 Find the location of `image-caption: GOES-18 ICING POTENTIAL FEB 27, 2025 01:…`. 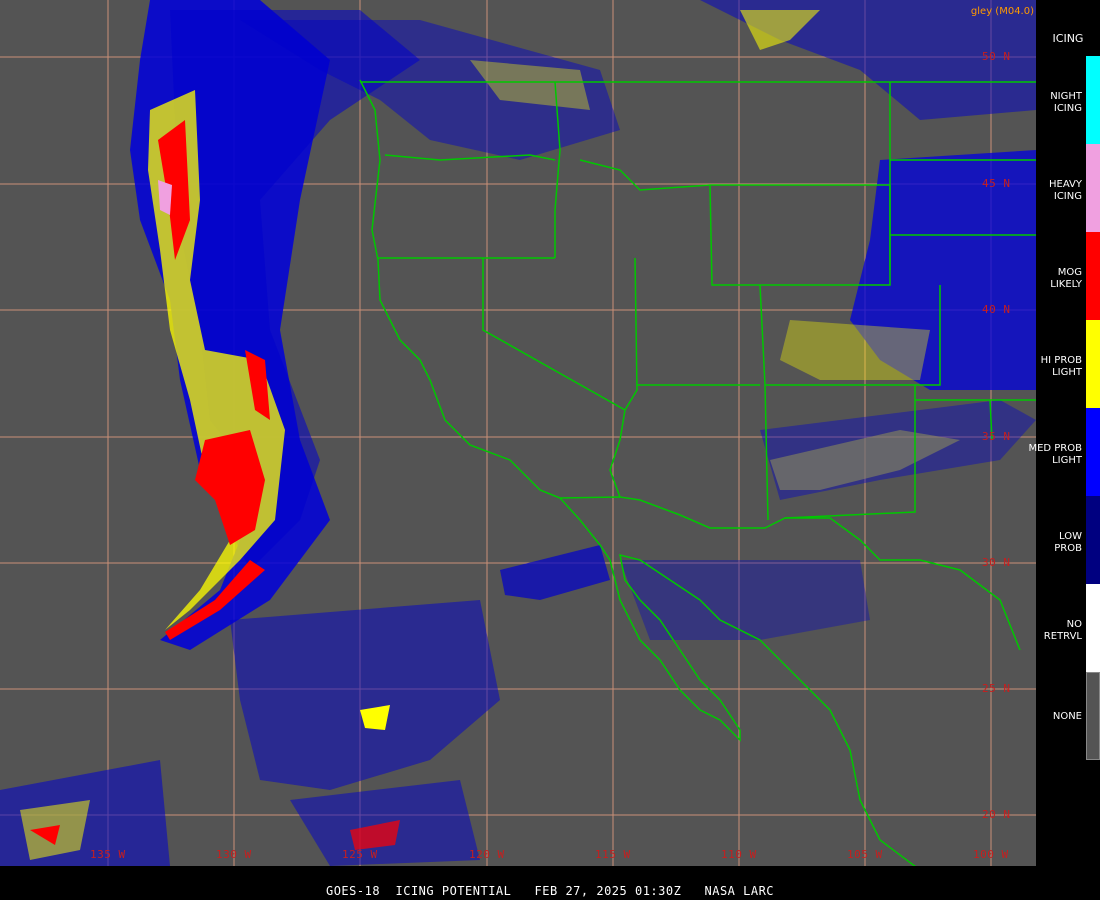

image-caption: GOES-18 ICING POTENTIAL FEB 27, 2025 01:… is located at coordinates (550, 891).